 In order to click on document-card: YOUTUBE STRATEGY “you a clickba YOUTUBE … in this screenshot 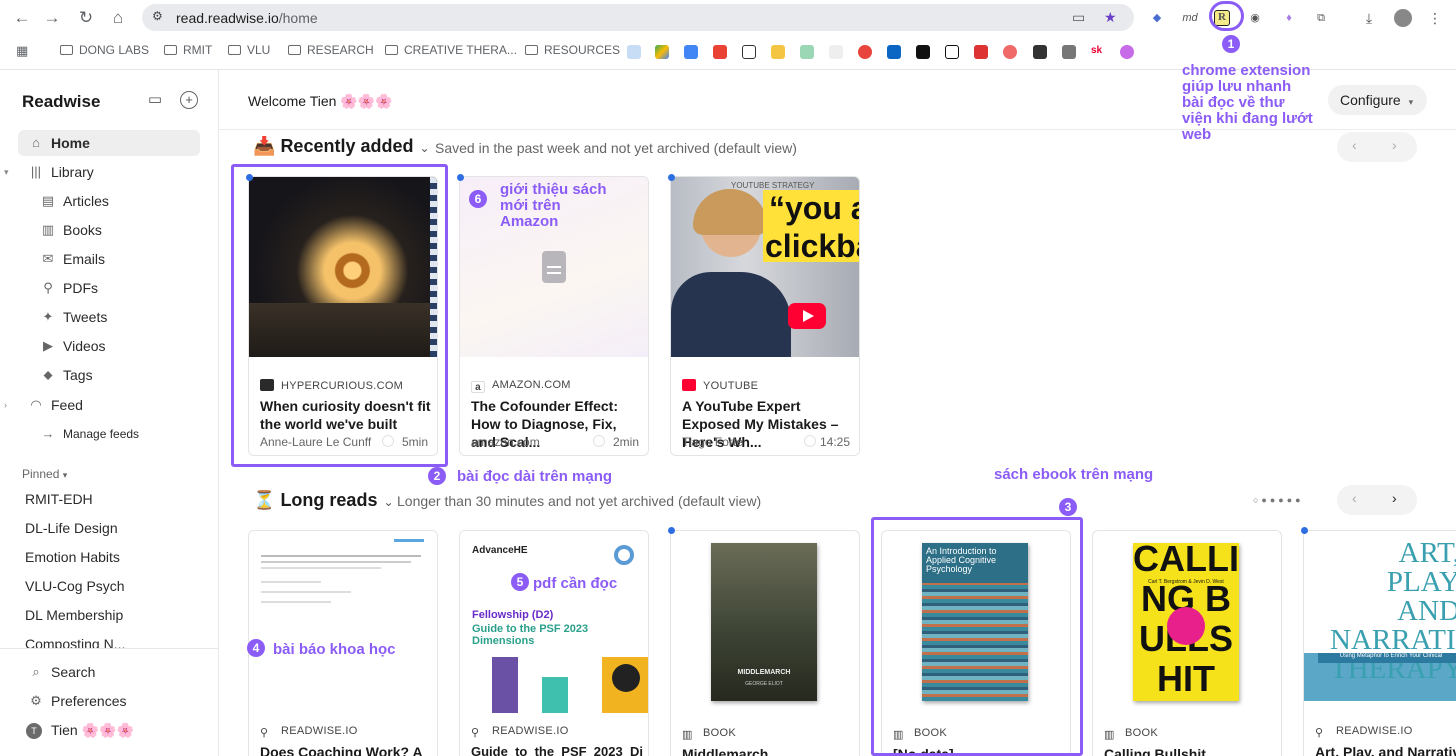, I will do `click(765, 316)`.